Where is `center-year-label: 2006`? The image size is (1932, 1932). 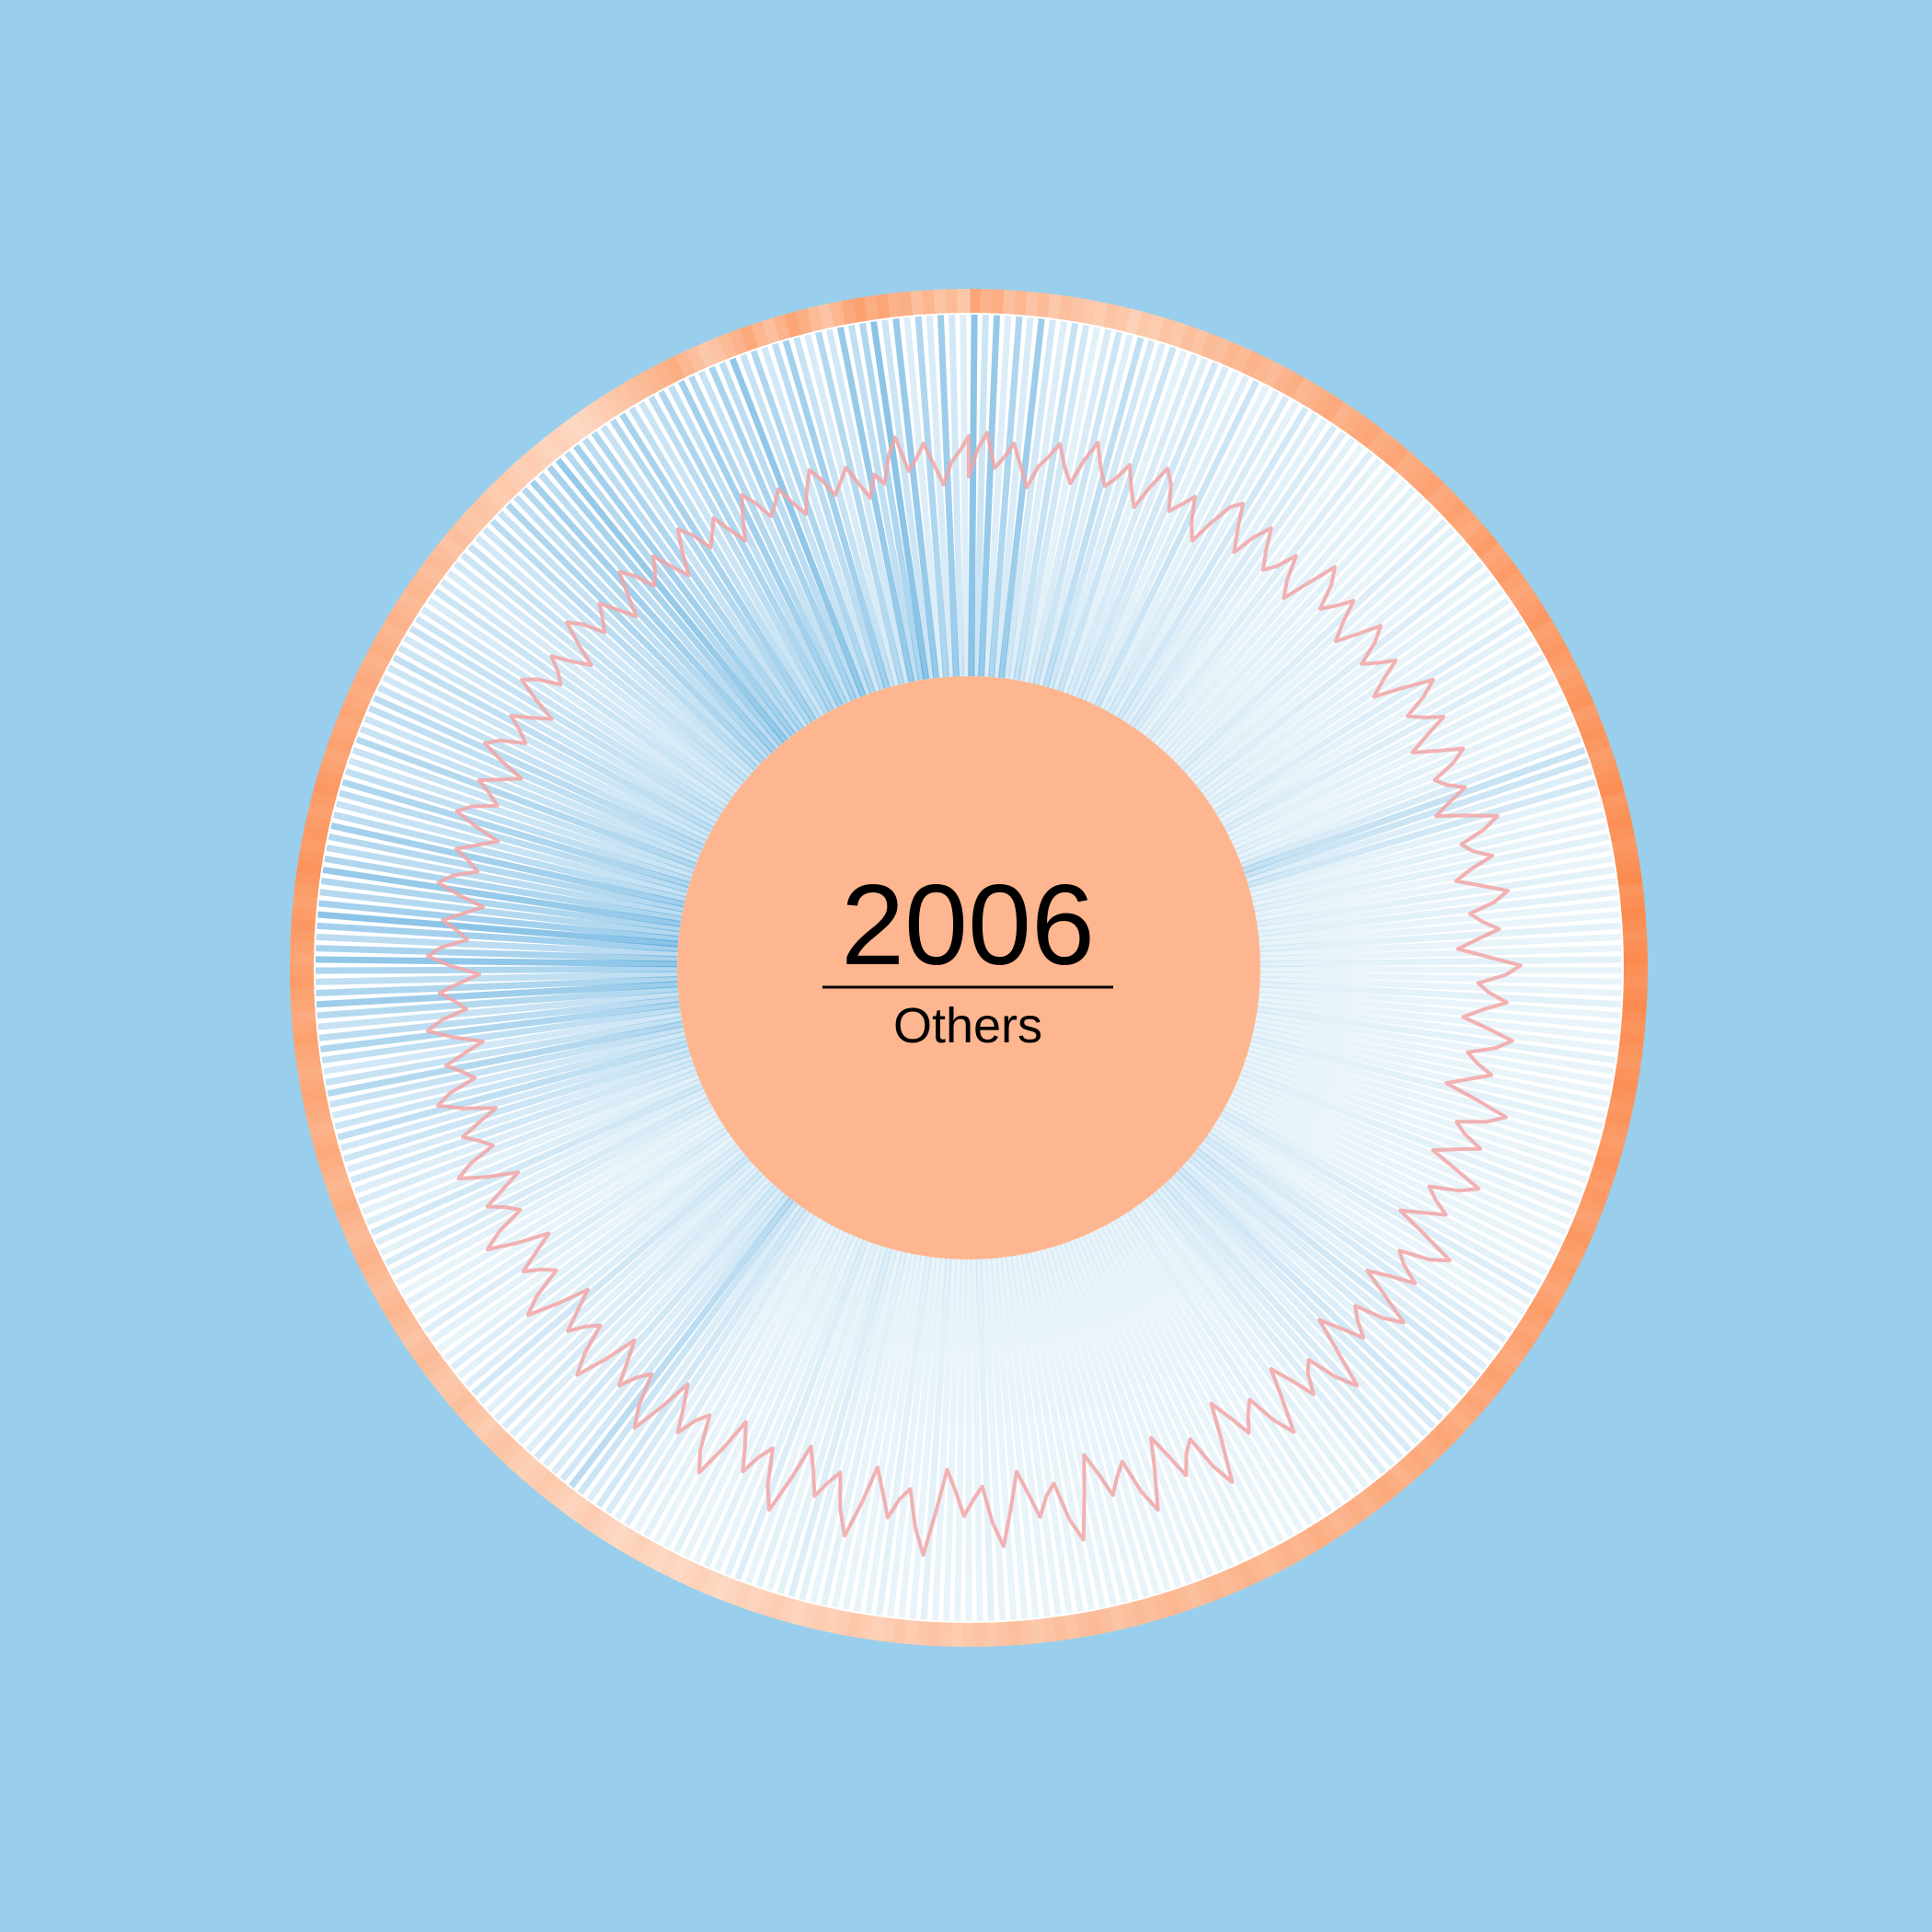 center-year-label: 2006 is located at coordinates (968, 925).